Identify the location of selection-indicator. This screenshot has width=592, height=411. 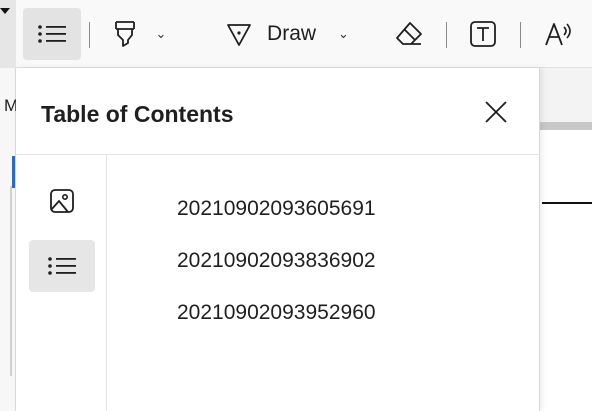
(13, 172).